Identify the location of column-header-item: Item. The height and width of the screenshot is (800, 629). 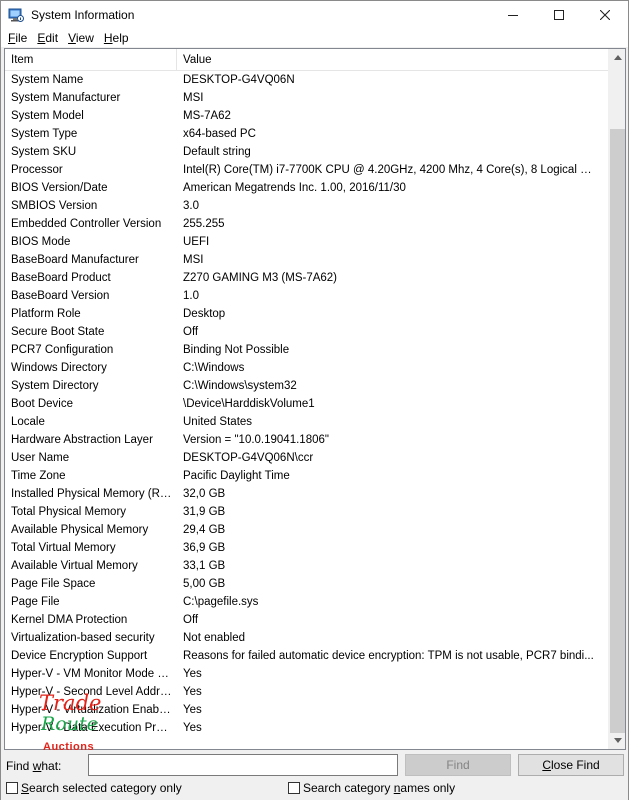
(91, 60).